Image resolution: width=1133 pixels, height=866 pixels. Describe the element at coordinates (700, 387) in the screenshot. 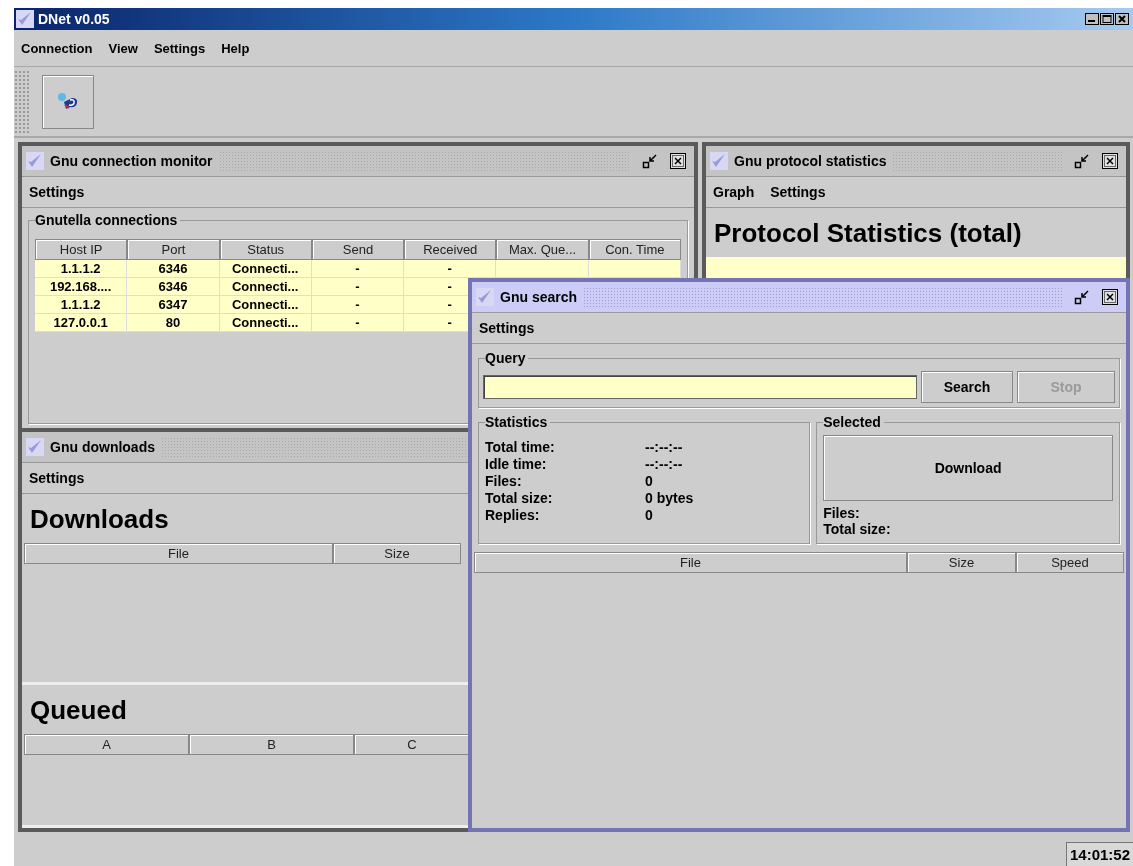

I see `search-field` at that location.